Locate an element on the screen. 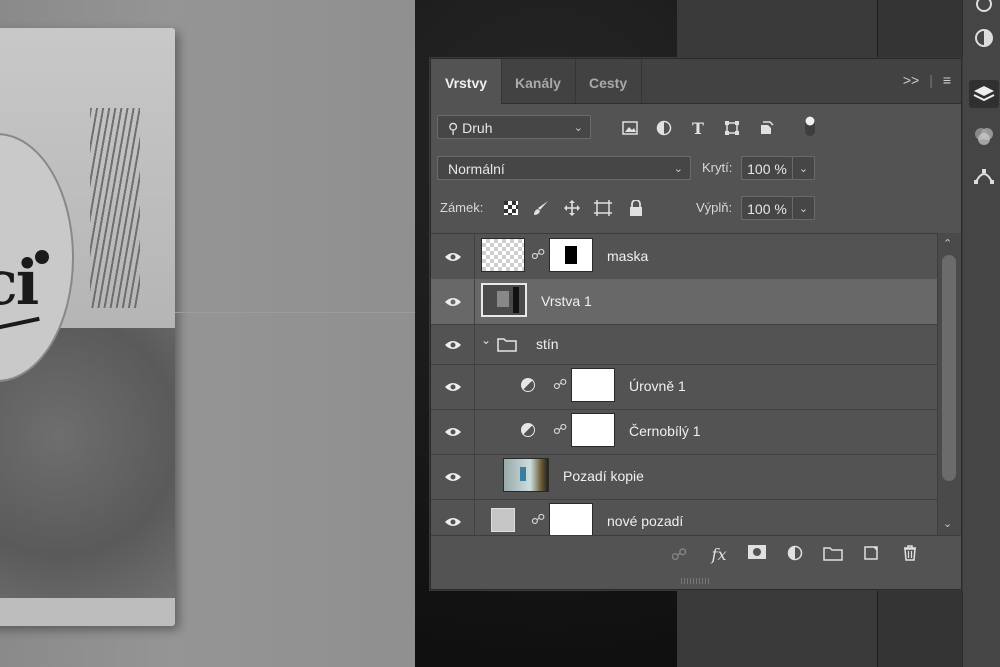 The width and height of the screenshot is (1000, 667). tab-paths: Cesty is located at coordinates (609, 81).